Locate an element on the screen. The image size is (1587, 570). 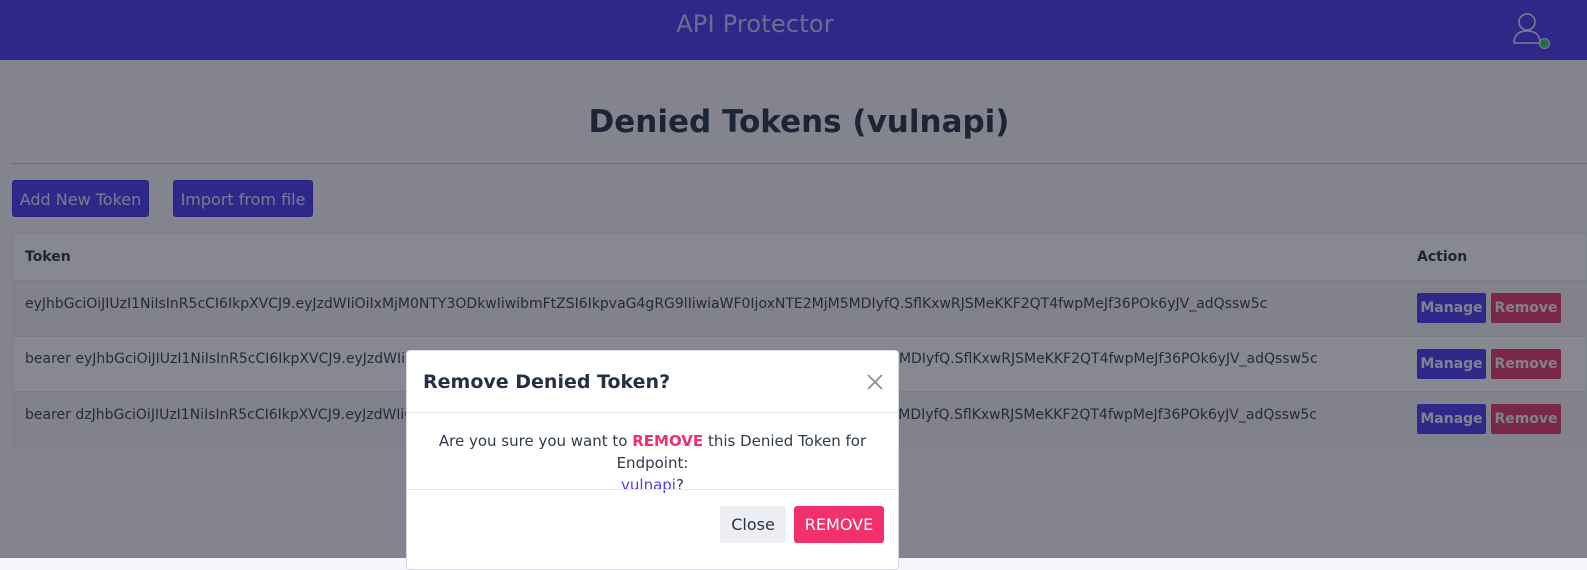
endpoint-link: vulnapi is located at coordinates (648, 485).